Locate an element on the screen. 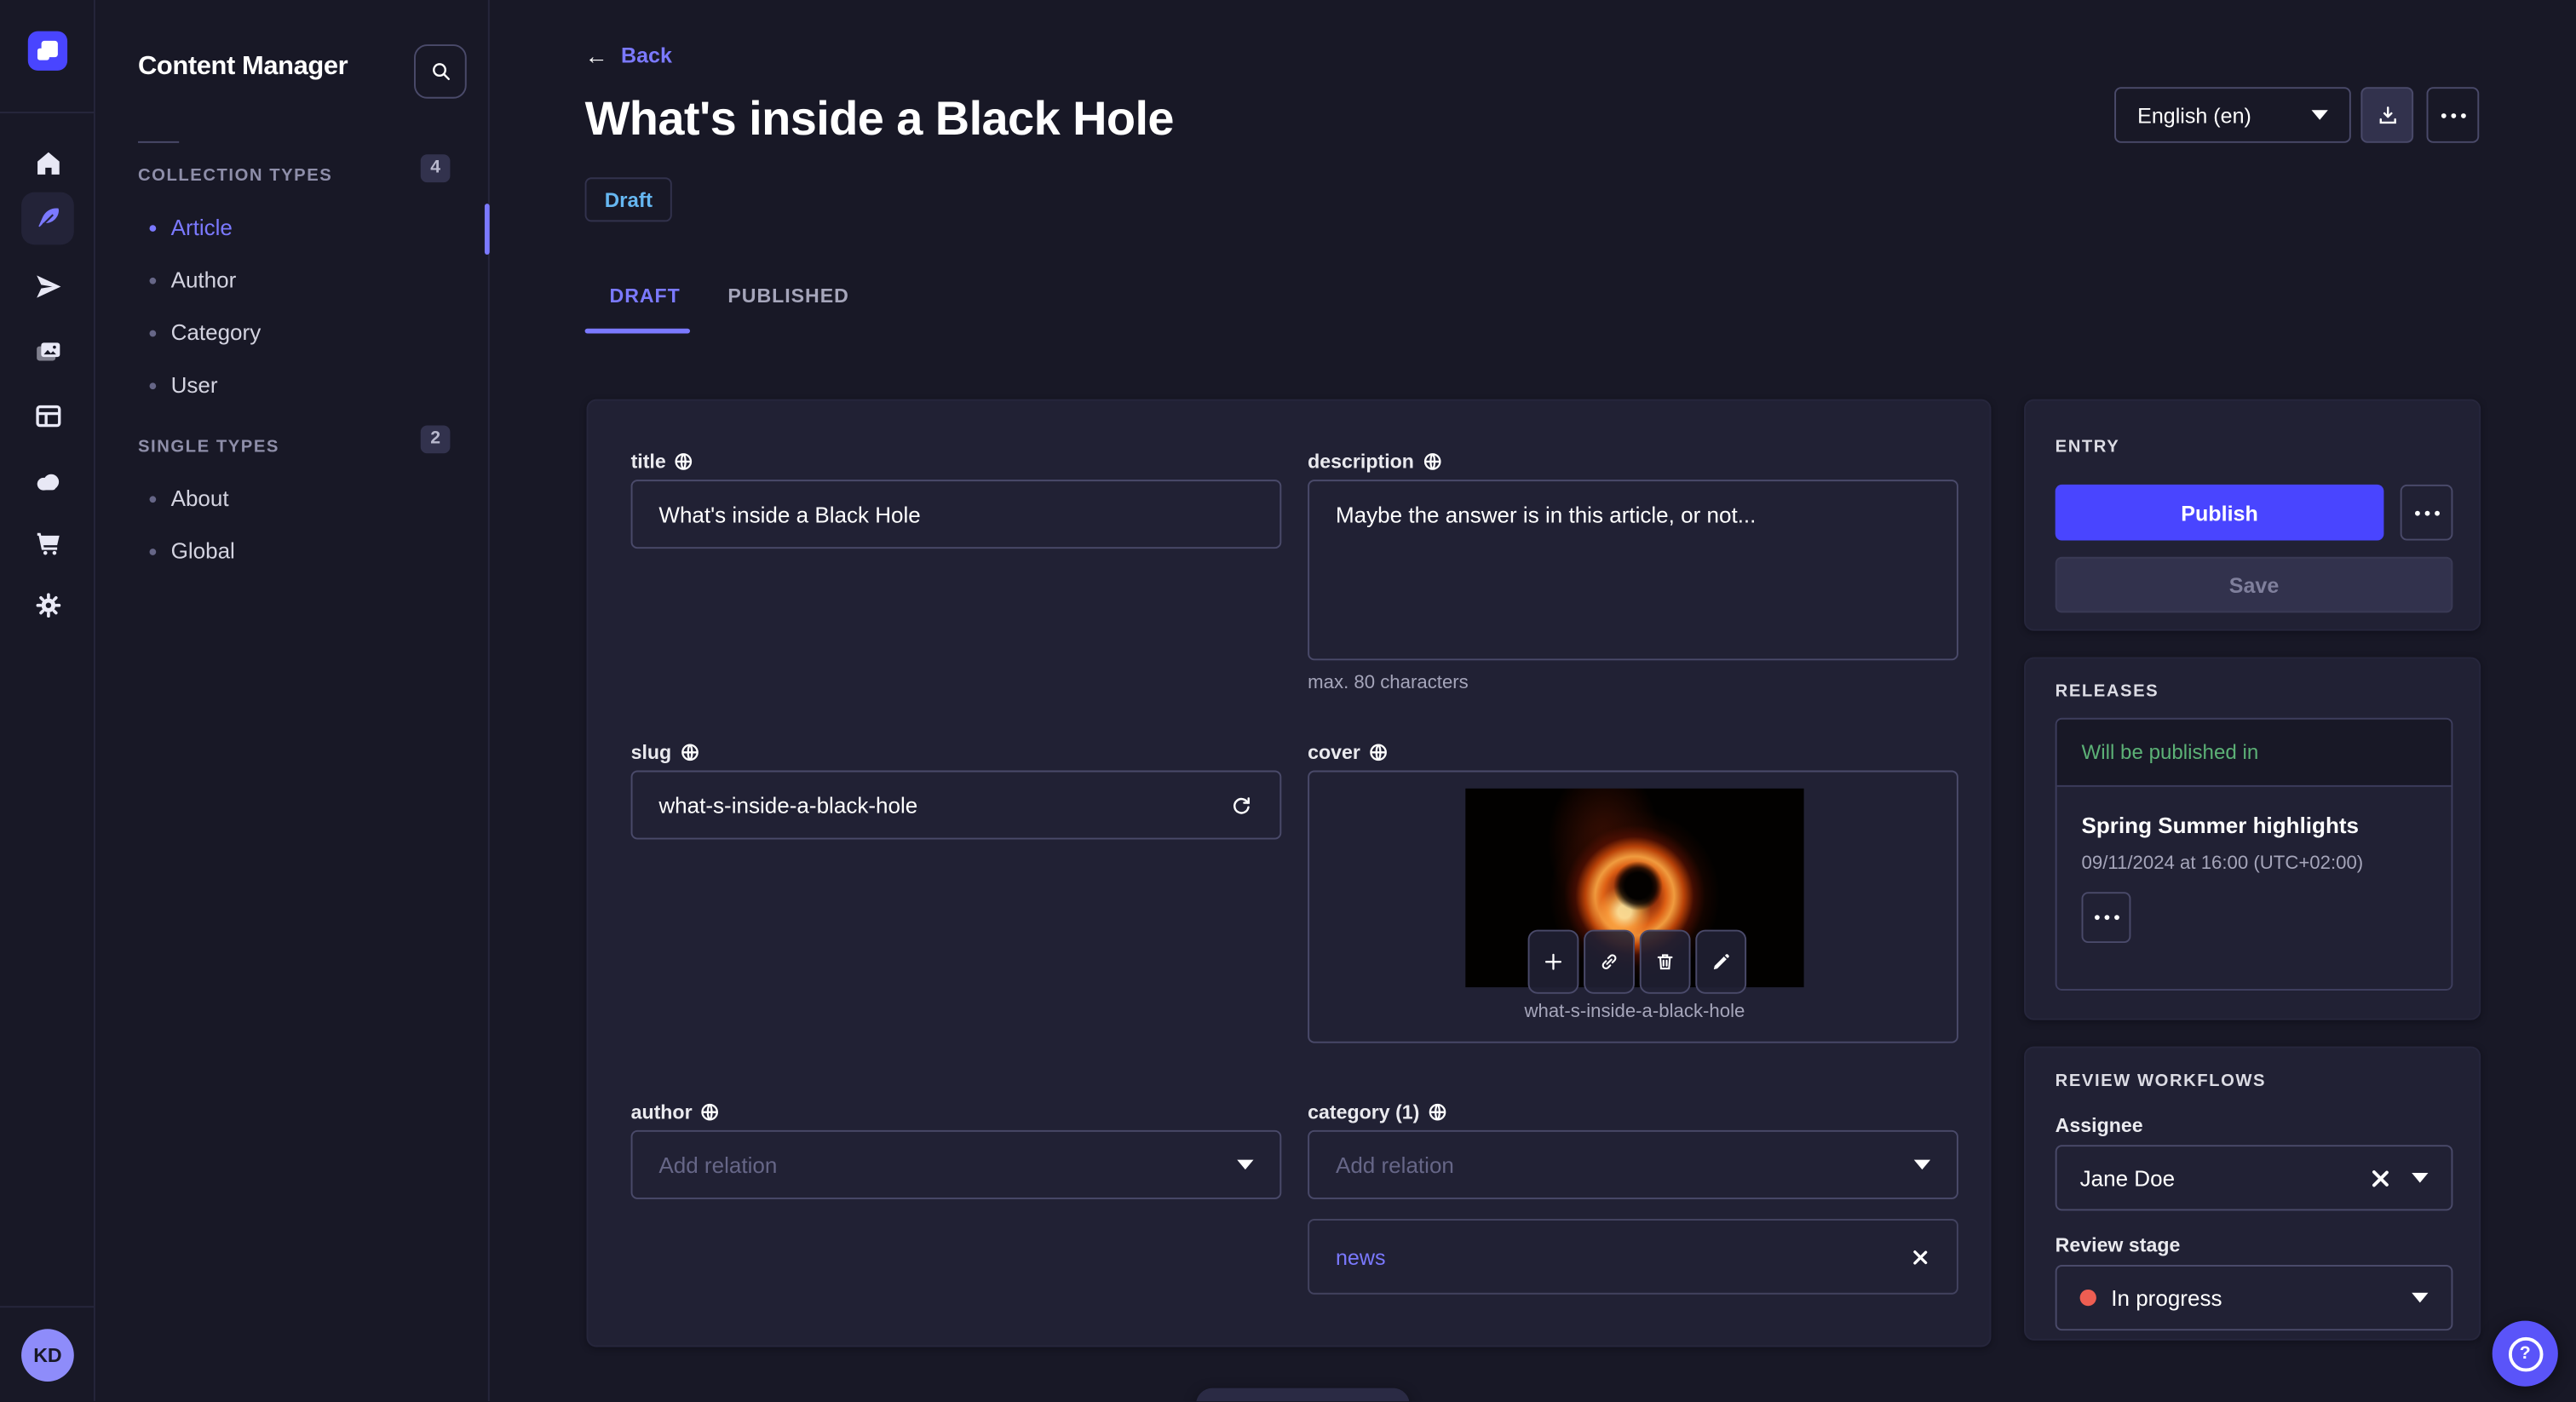  download-icon is located at coordinates (2387, 115).